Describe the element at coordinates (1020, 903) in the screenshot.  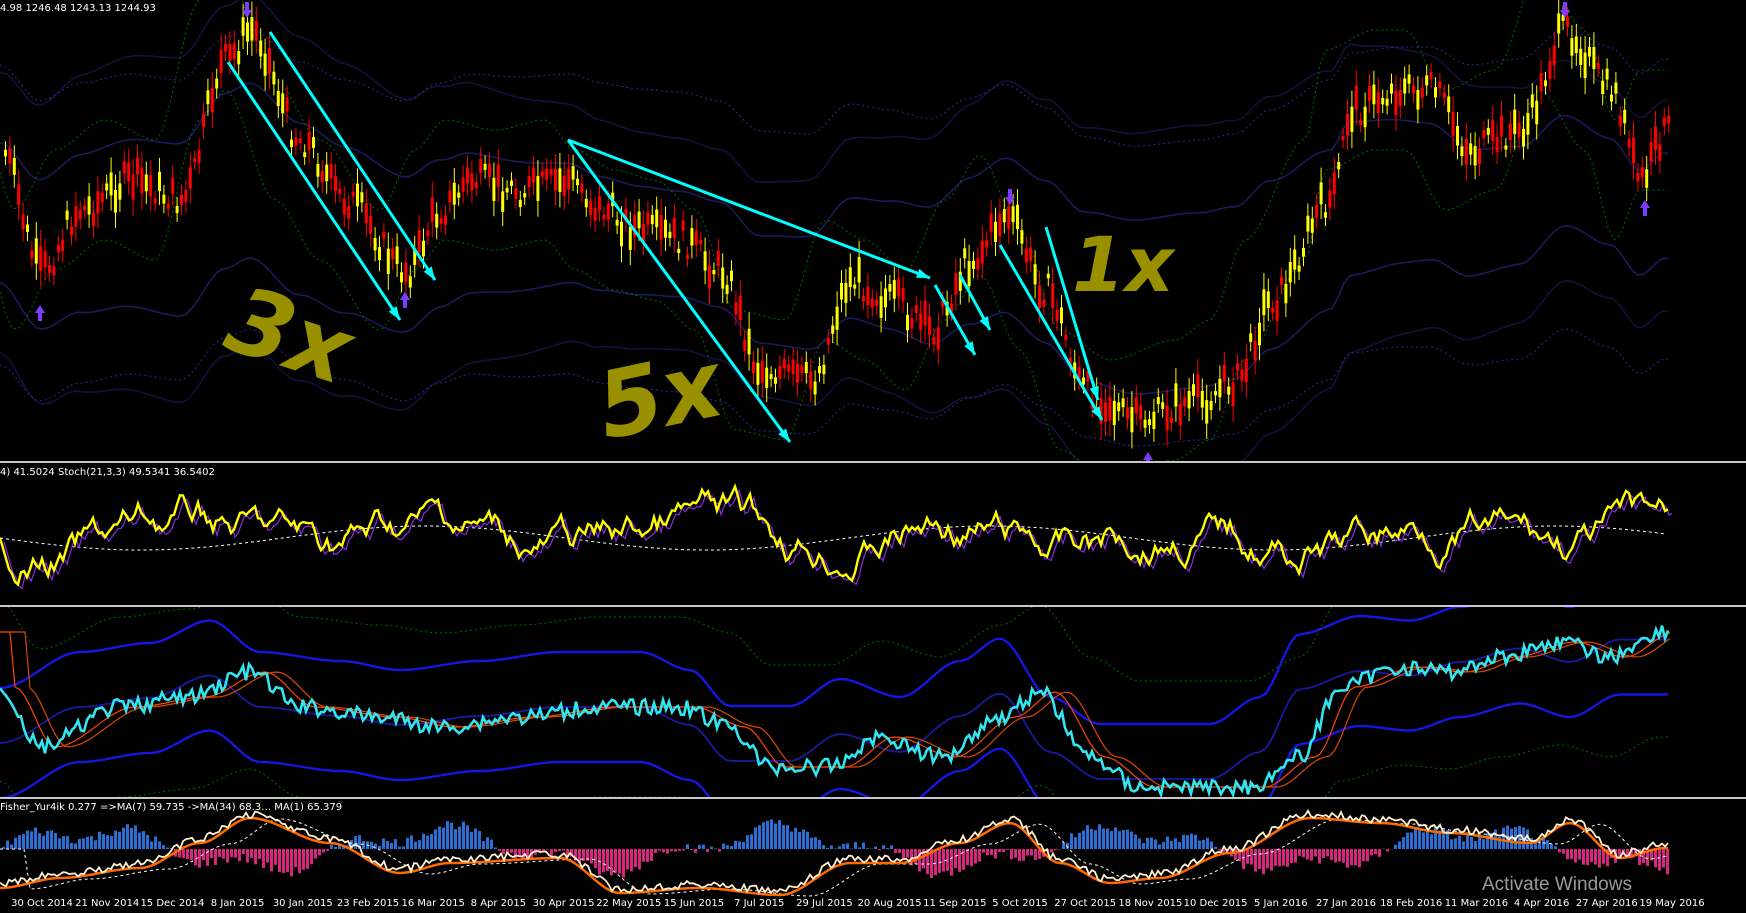
I see `time-axis-label: 5 Oct 2015` at that location.